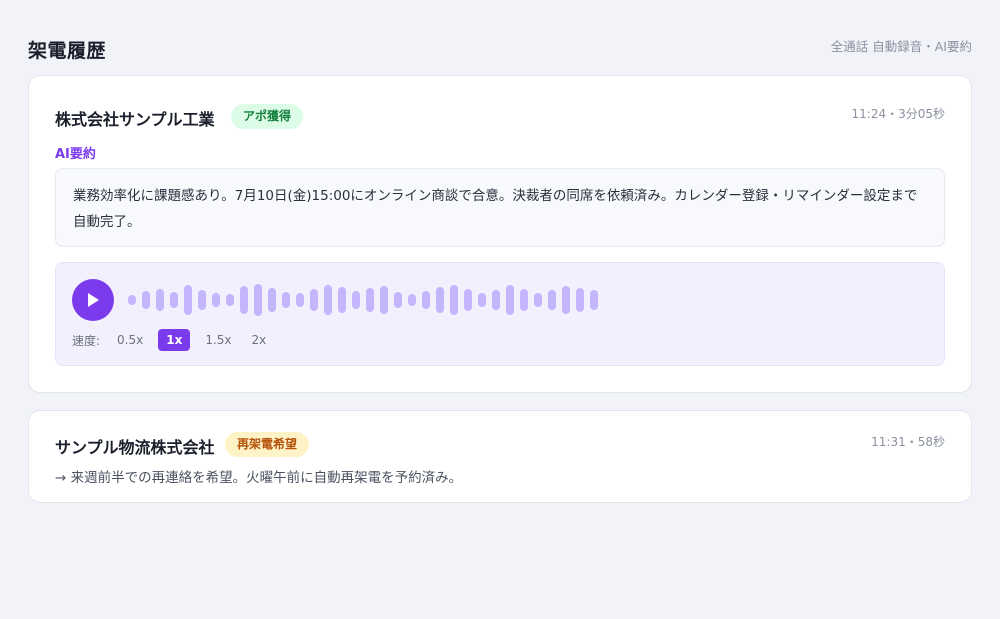 The width and height of the screenshot is (1000, 619). I want to click on play-icon, so click(93, 300).